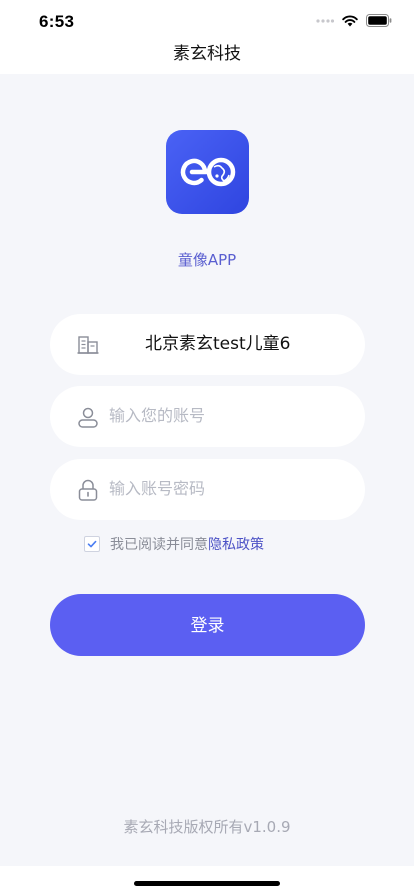 This screenshot has width=414, height=896. What do you see at coordinates (218, 344) in the screenshot?
I see `organization-value: 北京素玄test儿童6` at bounding box center [218, 344].